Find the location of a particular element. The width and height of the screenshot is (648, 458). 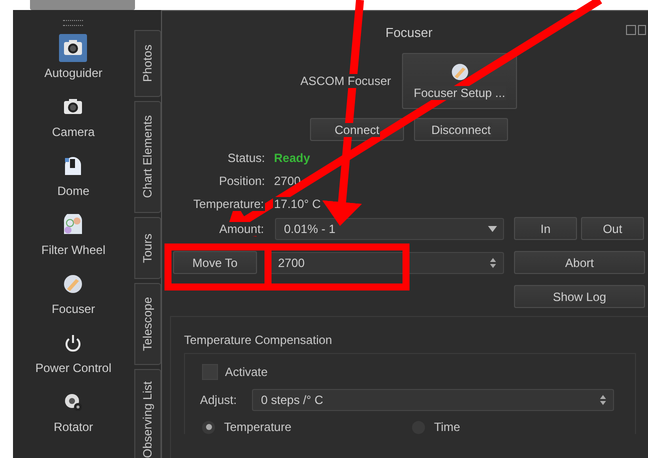

amount-label: Amount: is located at coordinates (241, 229).